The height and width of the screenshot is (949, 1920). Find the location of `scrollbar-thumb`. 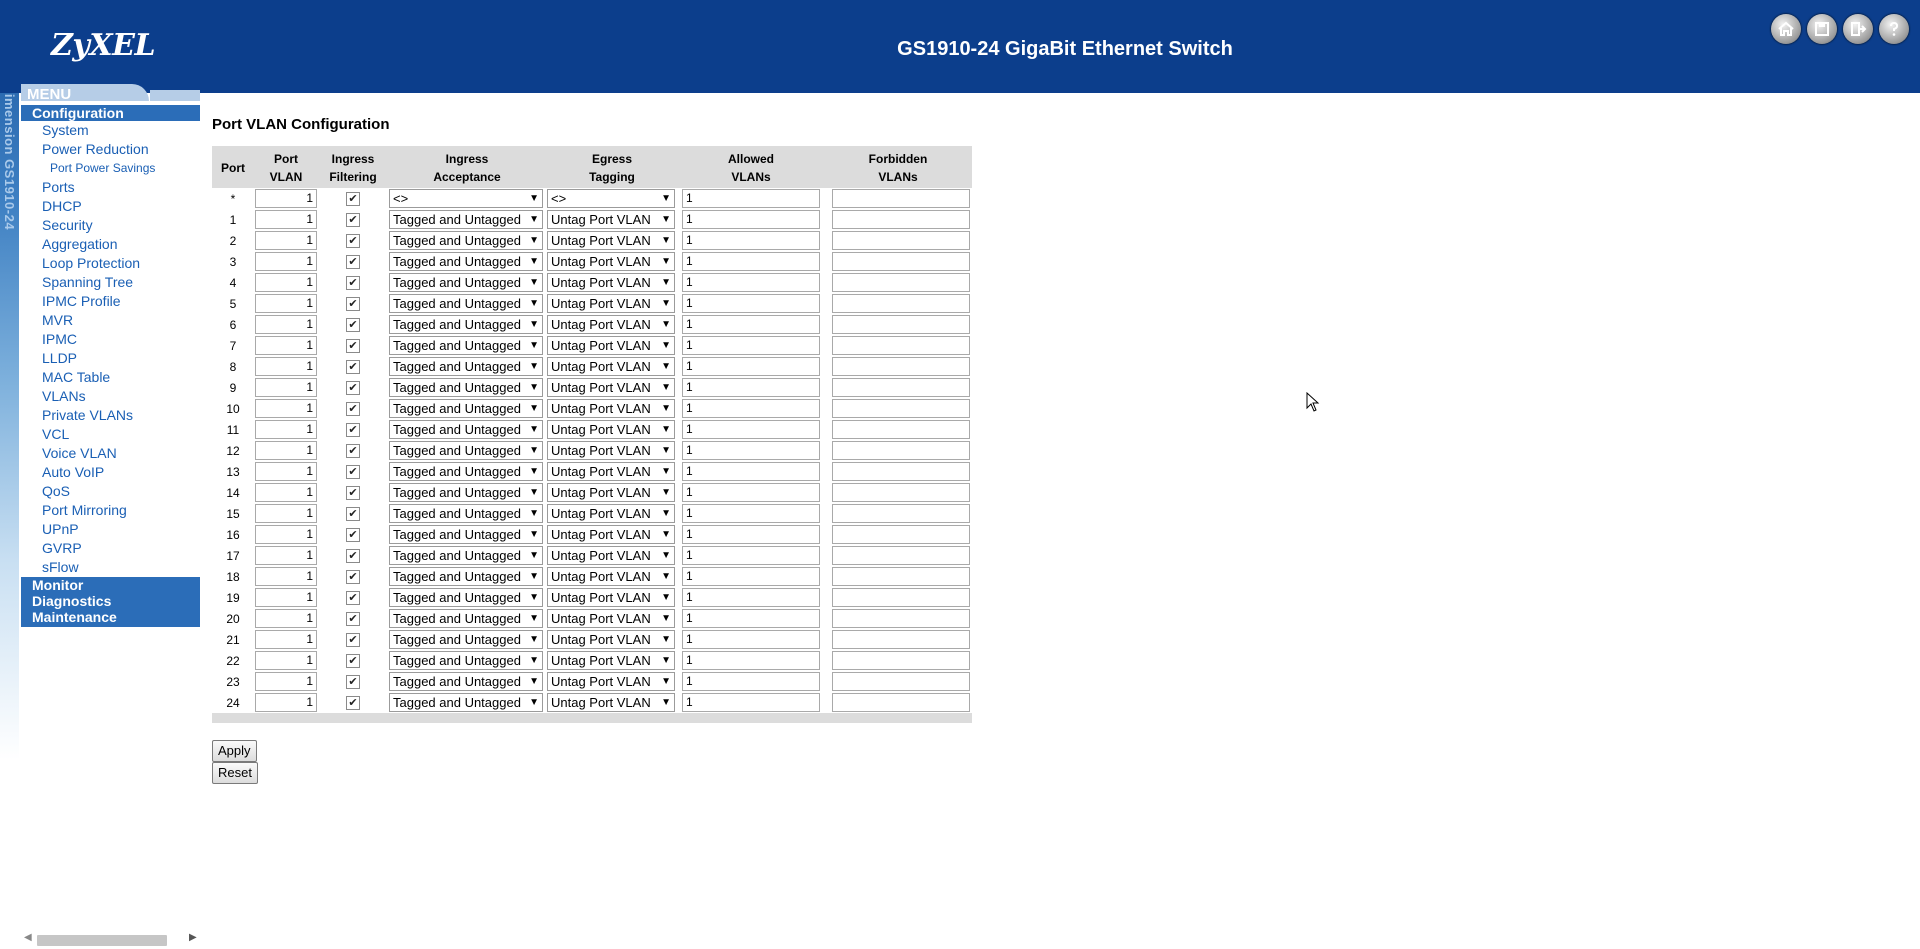

scrollbar-thumb is located at coordinates (102, 940).